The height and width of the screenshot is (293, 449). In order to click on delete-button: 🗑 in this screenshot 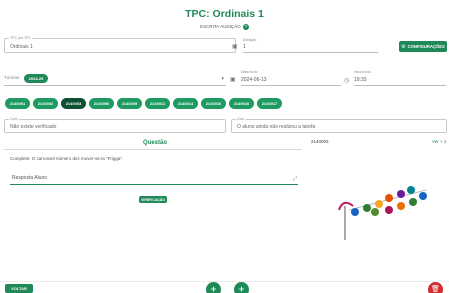, I will do `click(435, 287)`.